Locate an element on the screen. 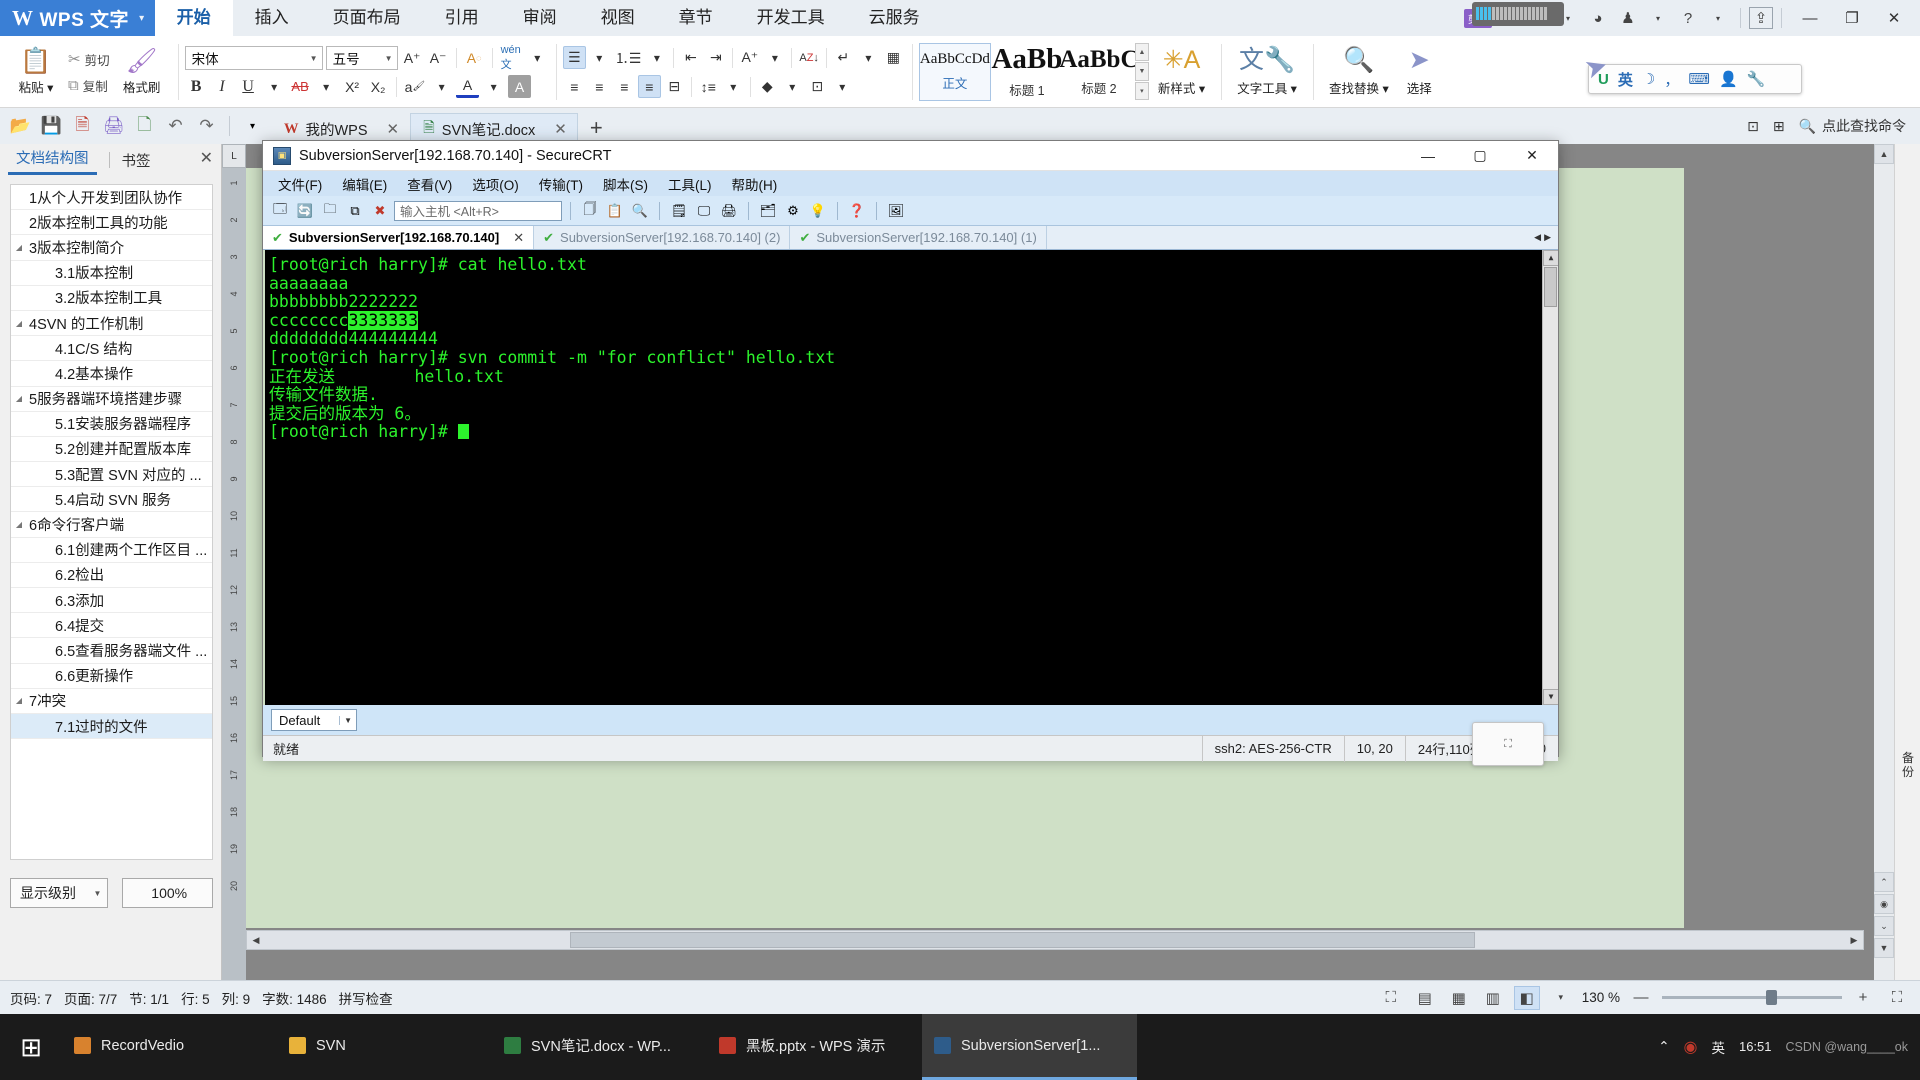 This screenshot has height=1080, width=1920. open-folder-icon: 📂 is located at coordinates (20, 126).